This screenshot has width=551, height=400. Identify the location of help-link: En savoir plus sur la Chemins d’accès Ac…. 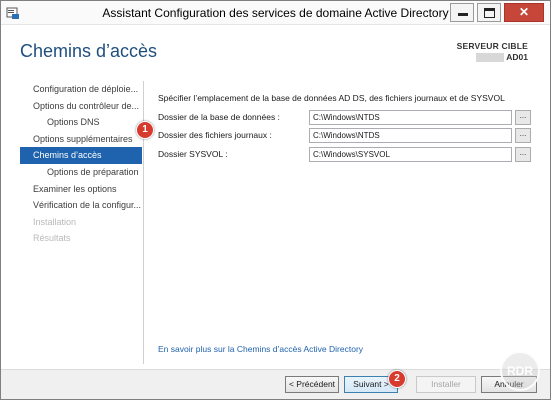
(260, 349).